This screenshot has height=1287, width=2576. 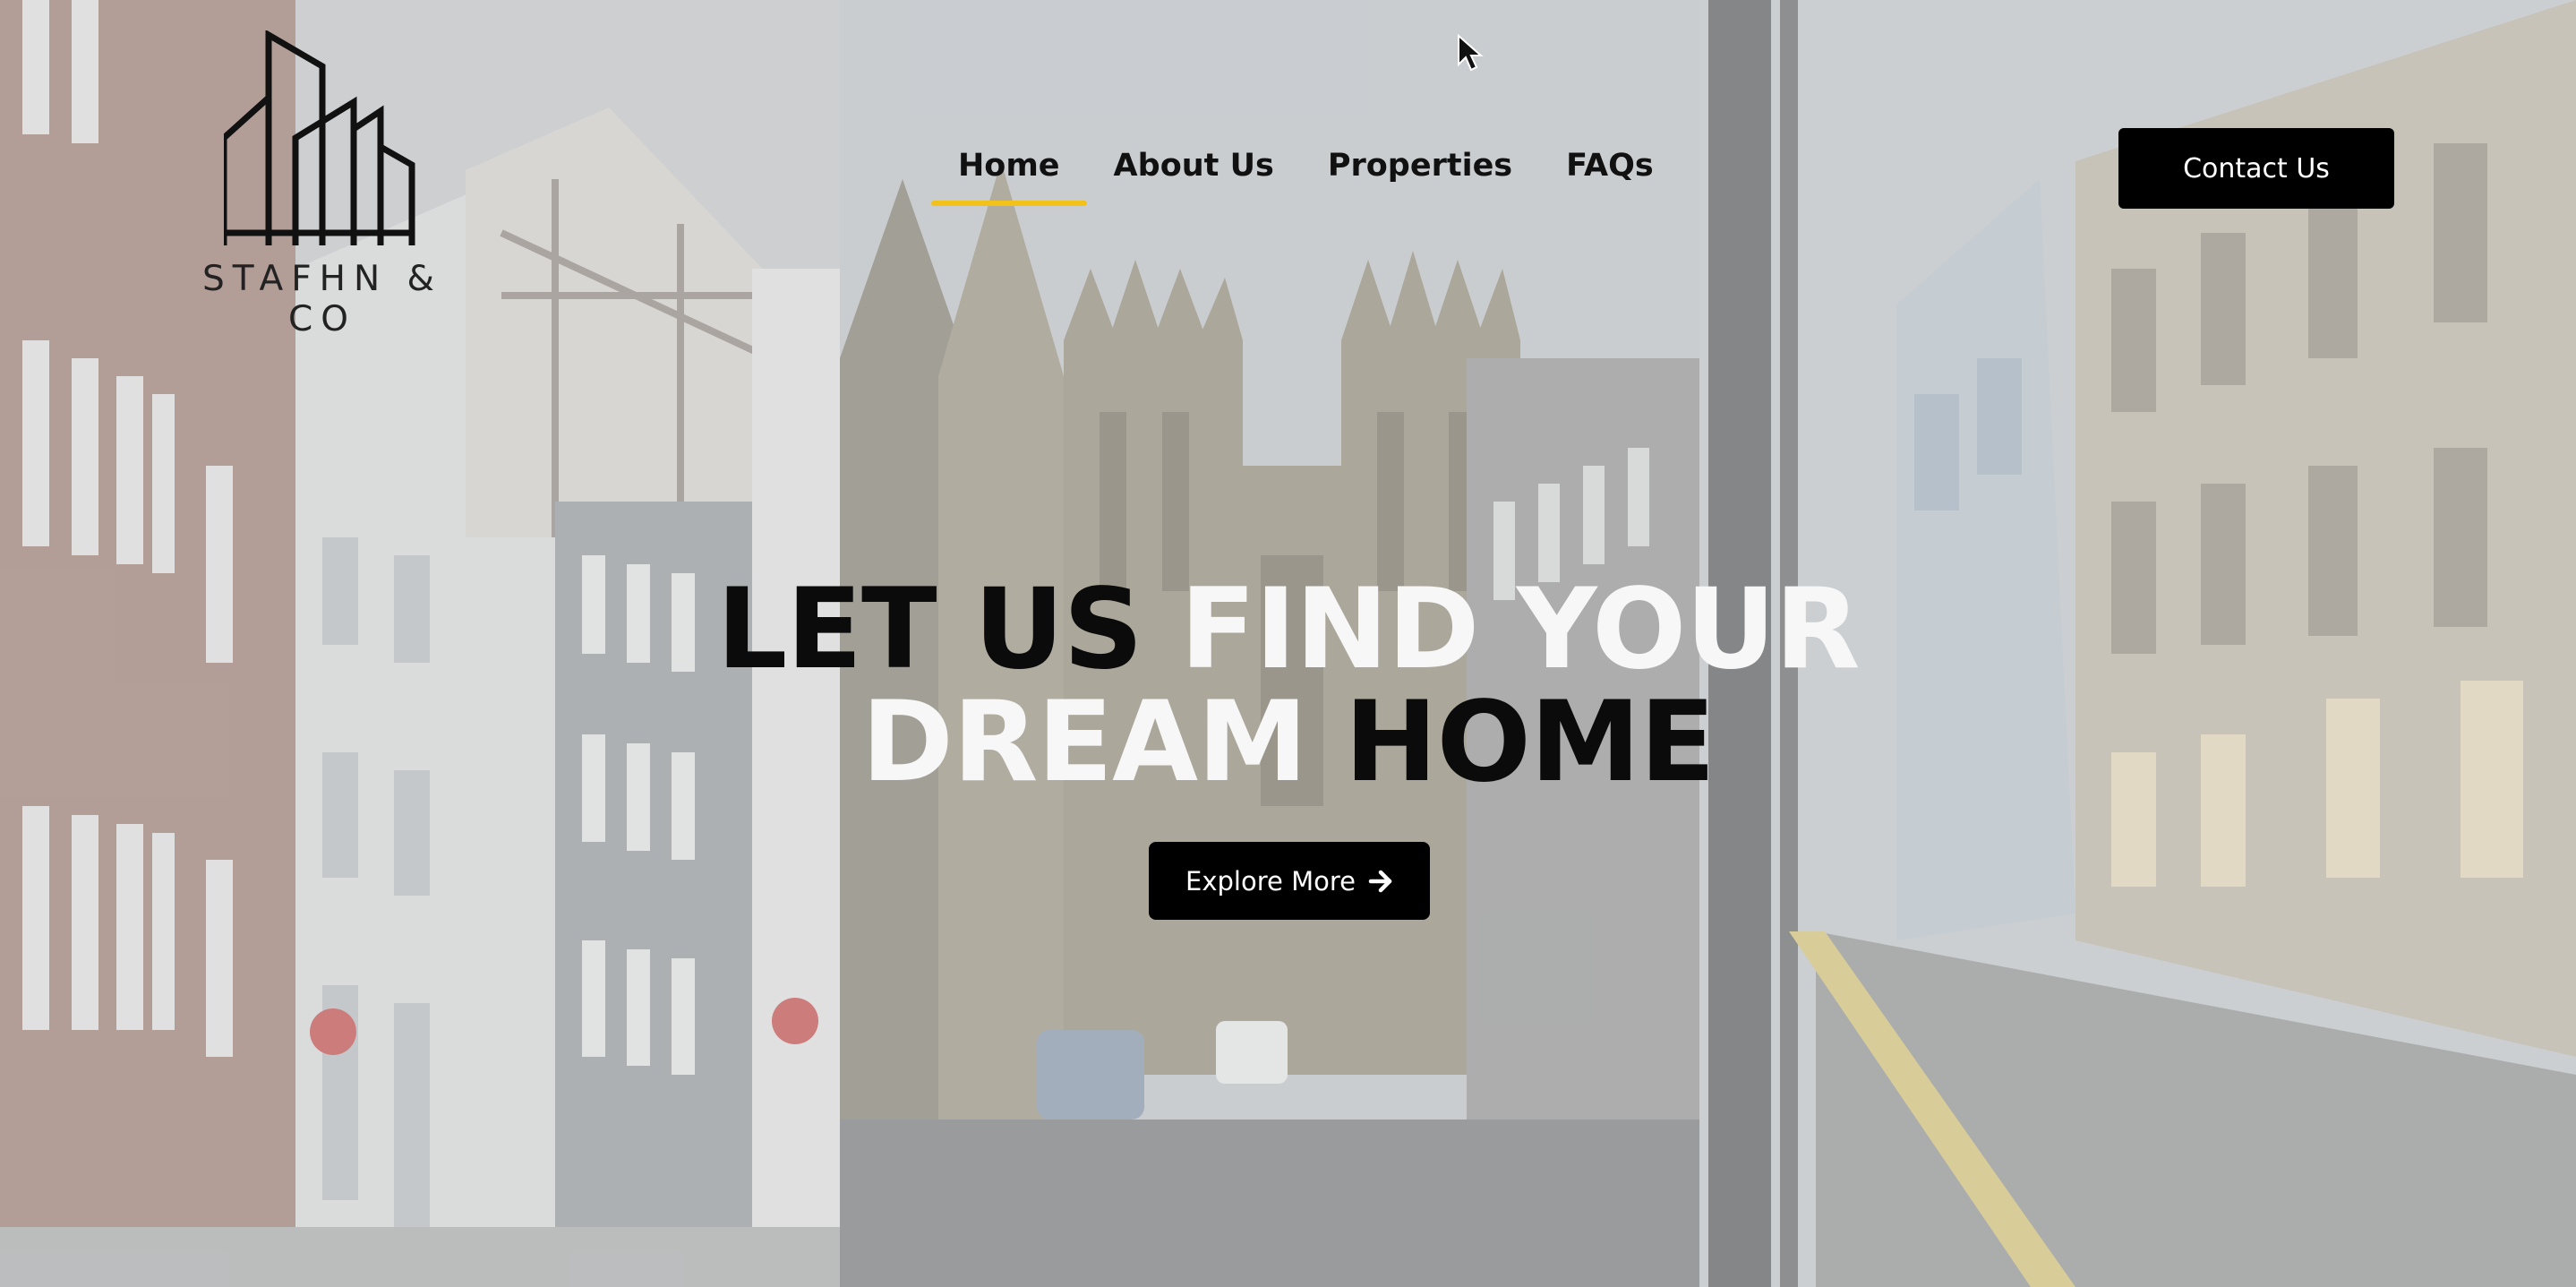 What do you see at coordinates (1270, 881) in the screenshot?
I see `explore-more-label: Explore More` at bounding box center [1270, 881].